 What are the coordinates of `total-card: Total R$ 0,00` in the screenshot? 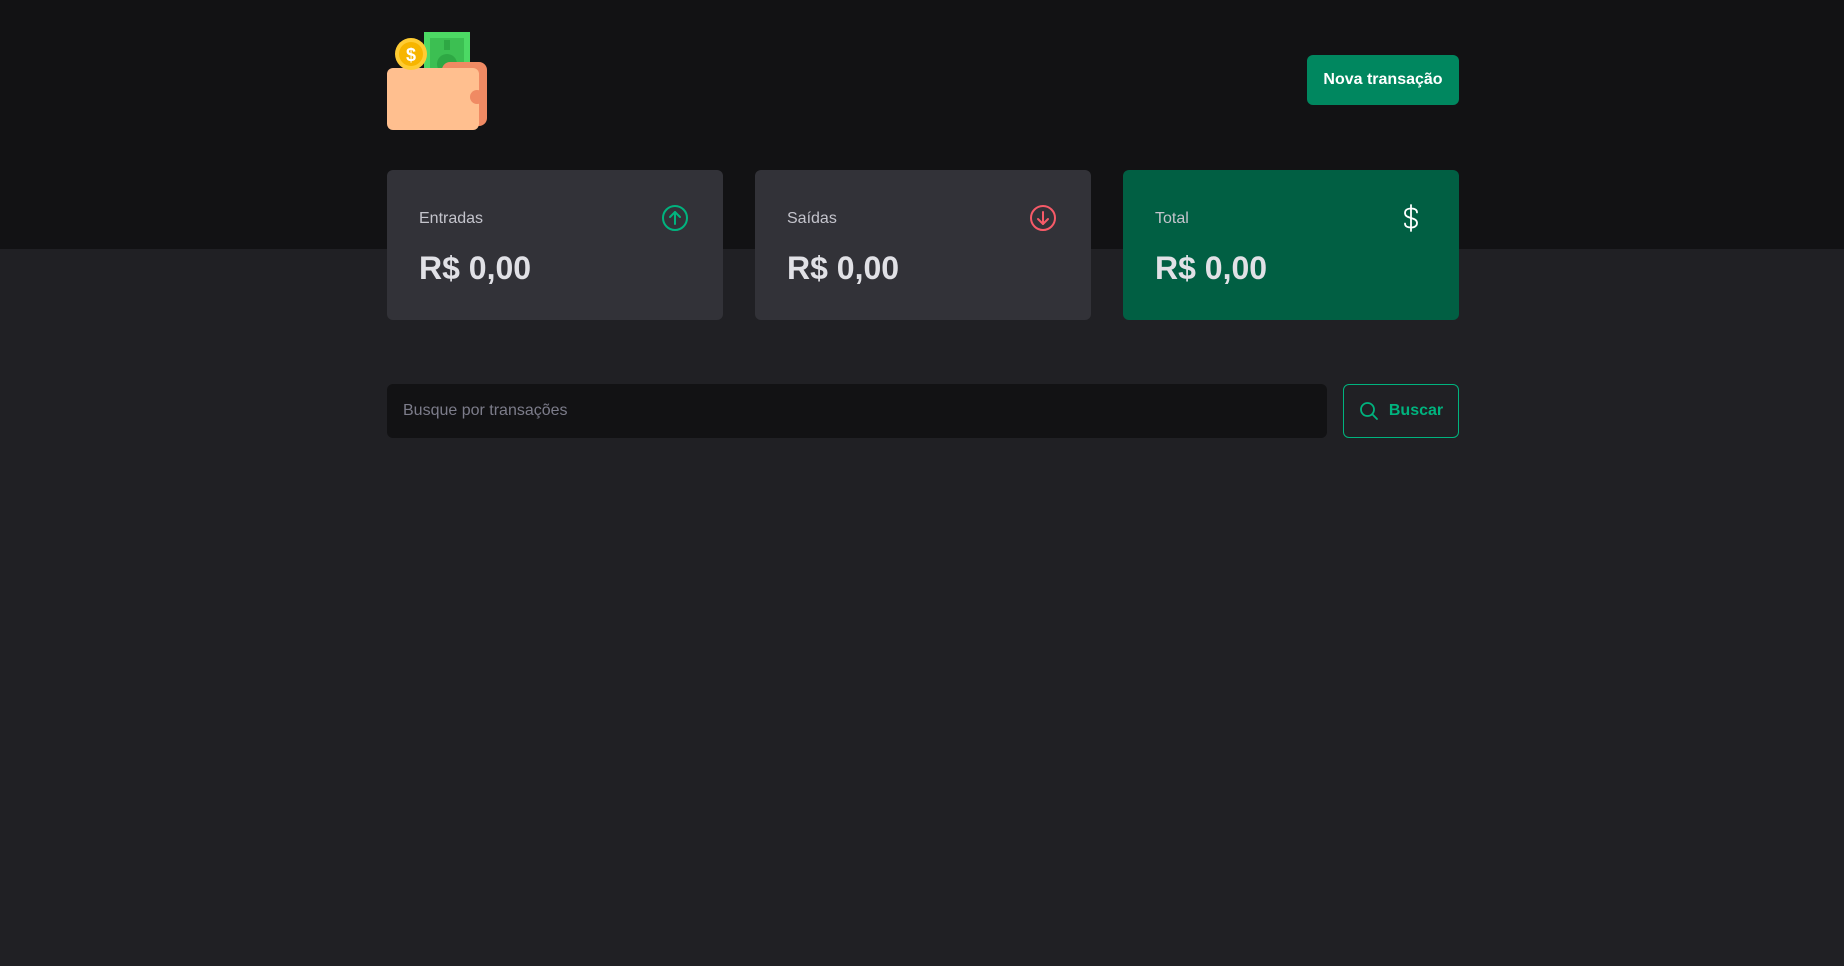 It's located at (1291, 245).